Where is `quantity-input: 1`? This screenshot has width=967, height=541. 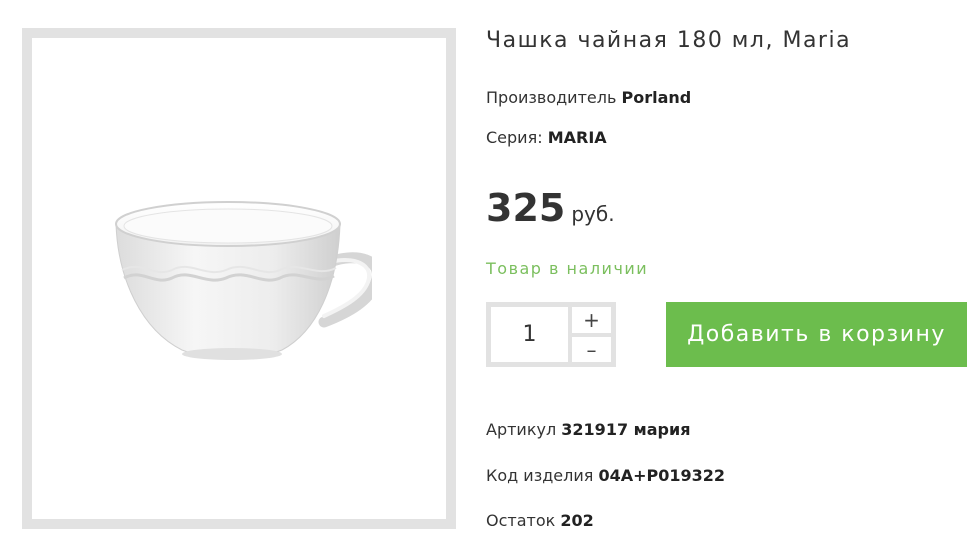
quantity-input: 1 is located at coordinates (529, 334).